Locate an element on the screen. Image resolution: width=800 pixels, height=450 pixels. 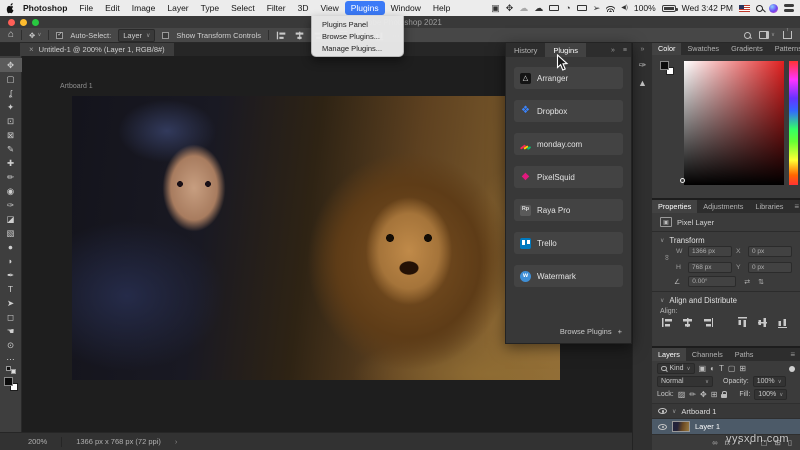
align-section-header: ∨ Align and Distribute is located at coordinates (726, 300).